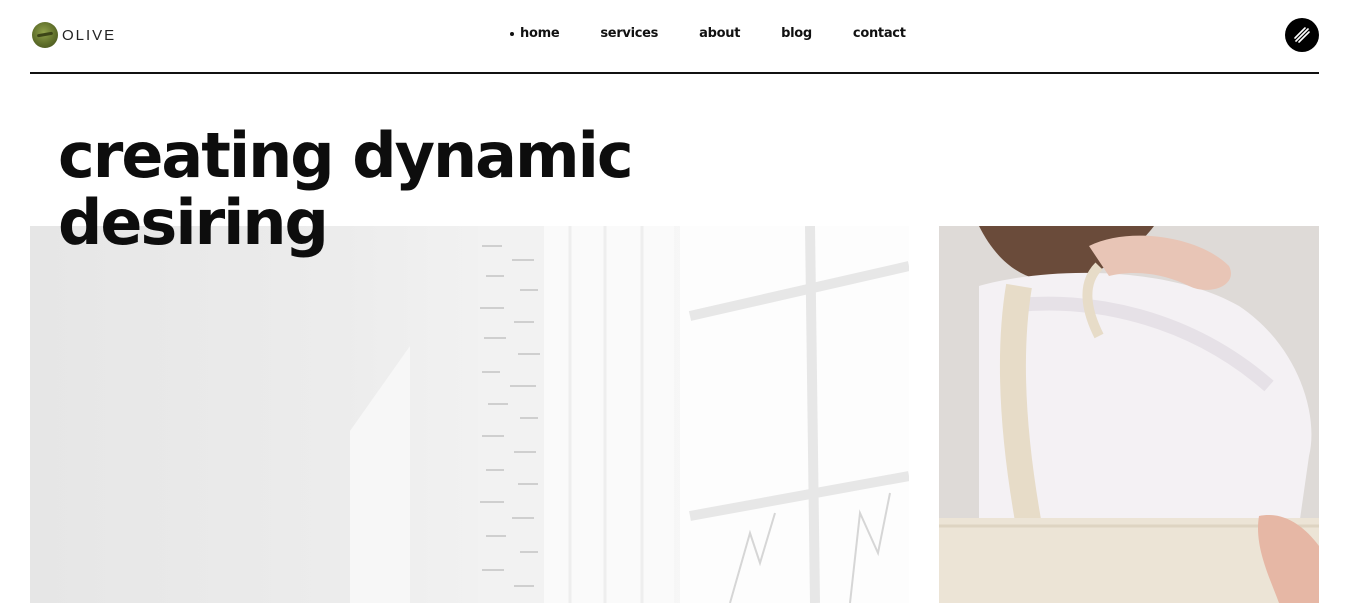 The image size is (1348, 603). Describe the element at coordinates (89, 35) in the screenshot. I see `logo-text: OLIVE` at that location.